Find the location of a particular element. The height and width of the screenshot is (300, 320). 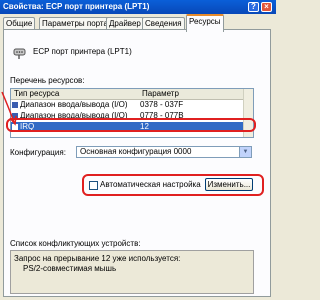

config-label: Конфигурация: is located at coordinates (38, 152).